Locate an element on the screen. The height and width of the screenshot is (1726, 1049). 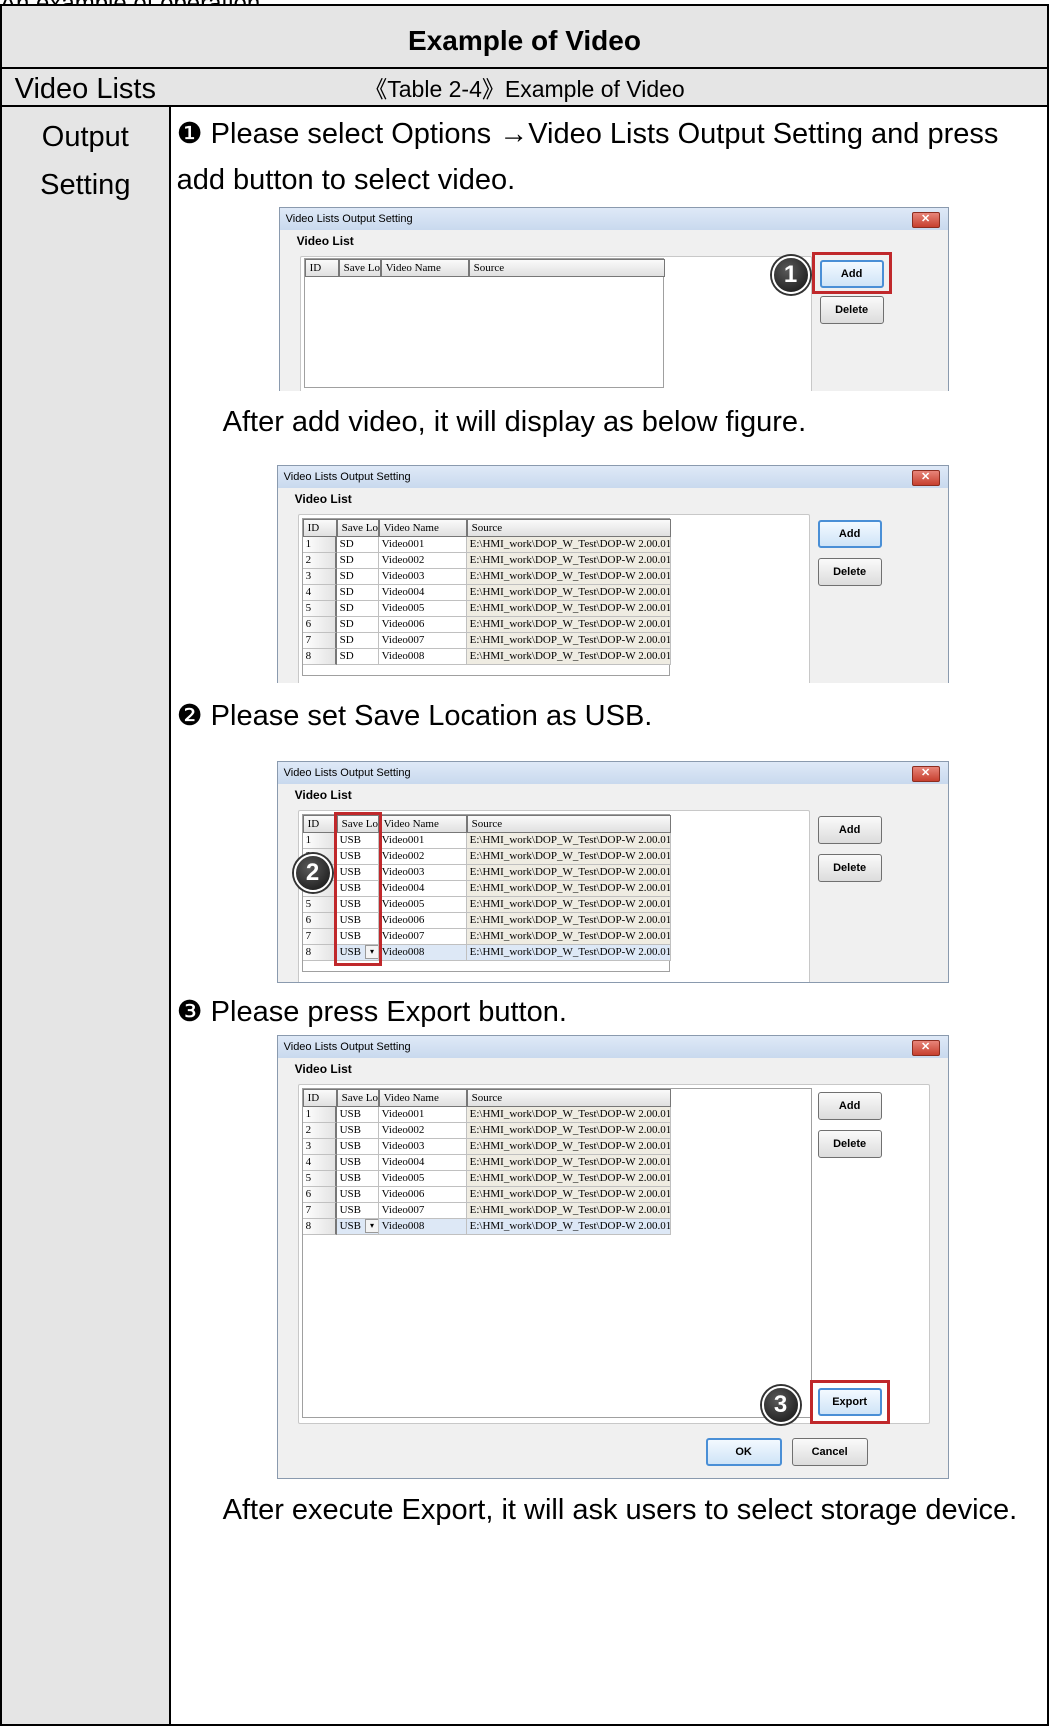
cell-video-name-text: Video005 is located at coordinates (403, 608).